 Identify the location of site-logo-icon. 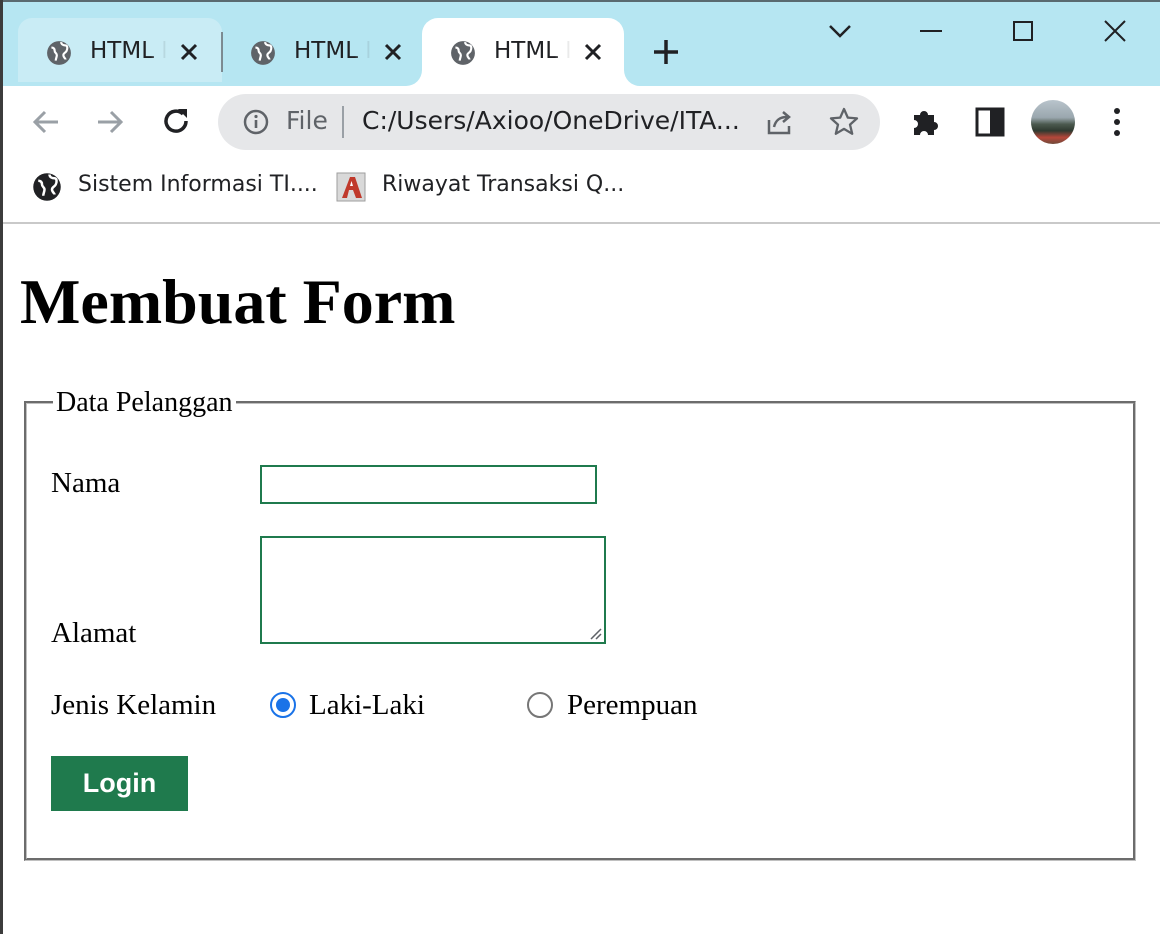
(351, 187).